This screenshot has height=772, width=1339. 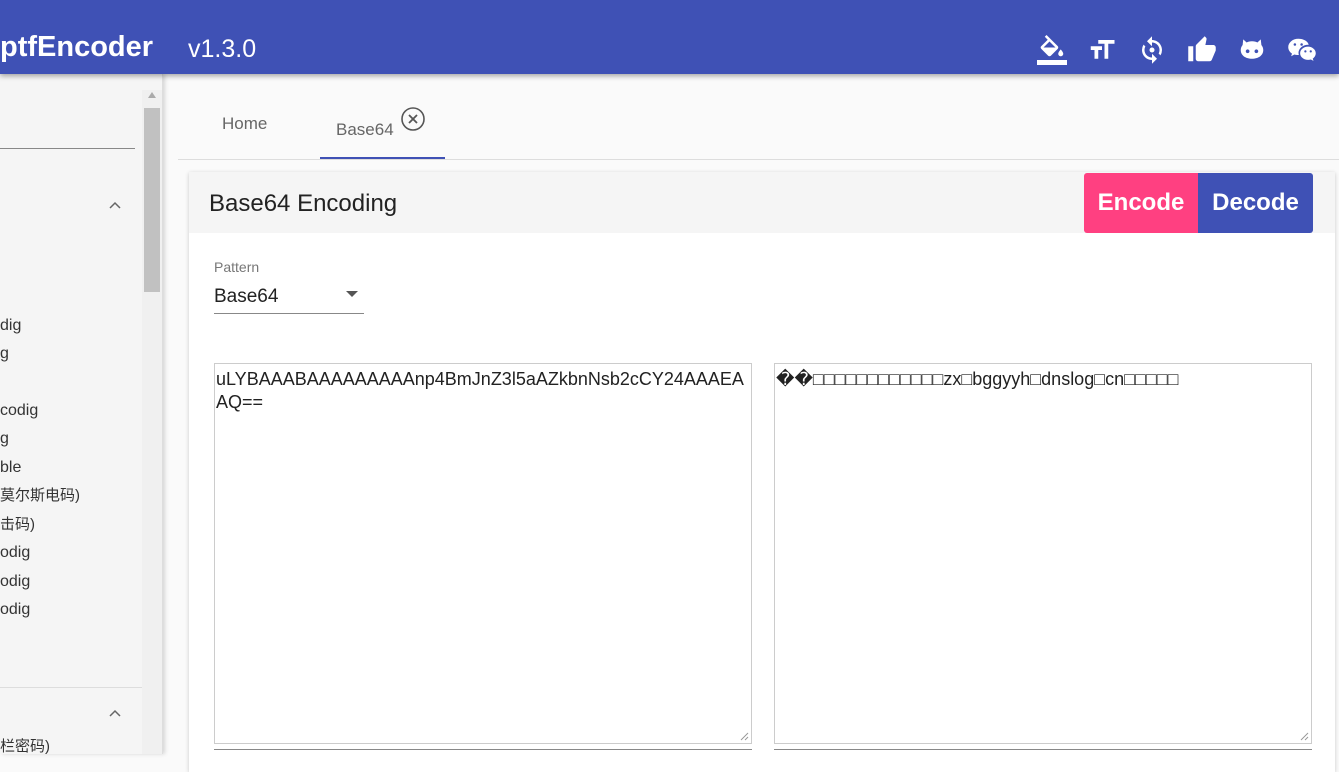 I want to click on tab-home-label: Home, so click(x=245, y=123).